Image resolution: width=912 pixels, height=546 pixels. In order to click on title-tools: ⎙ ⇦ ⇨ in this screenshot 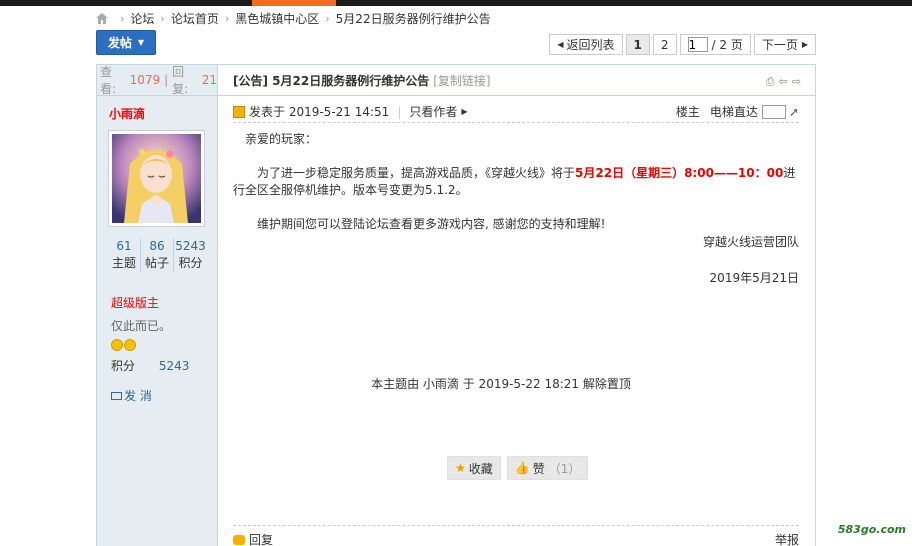, I will do `click(783, 82)`.